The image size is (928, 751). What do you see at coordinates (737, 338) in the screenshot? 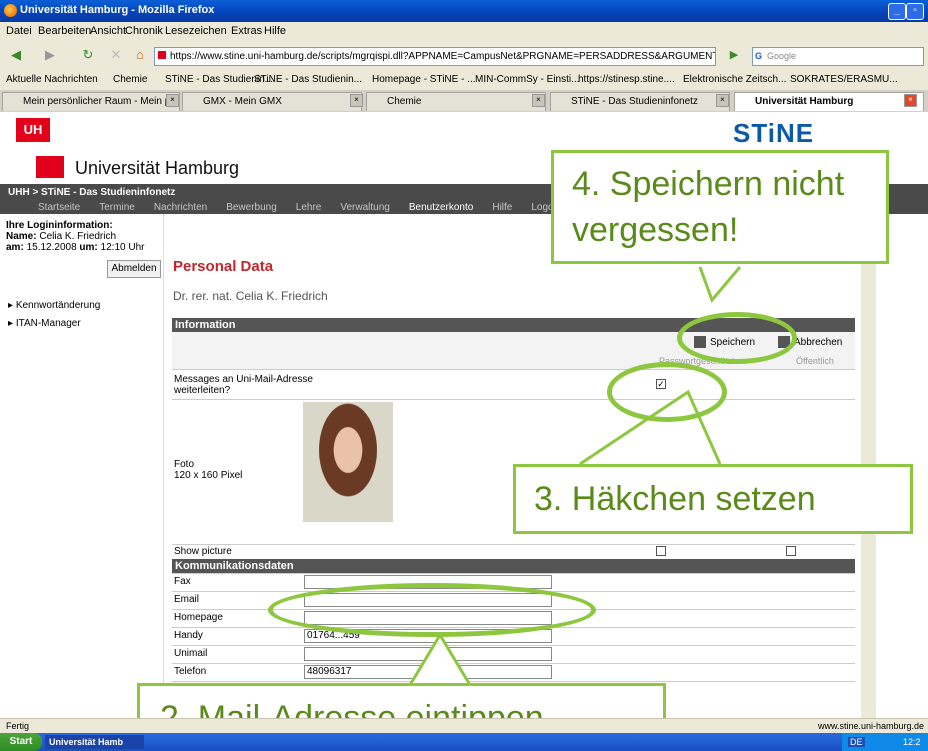
I see `highlight-ring-save` at bounding box center [737, 338].